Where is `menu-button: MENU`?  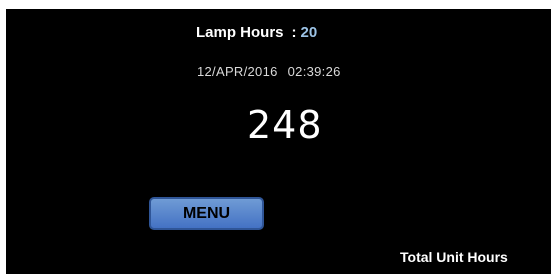 menu-button: MENU is located at coordinates (206, 213).